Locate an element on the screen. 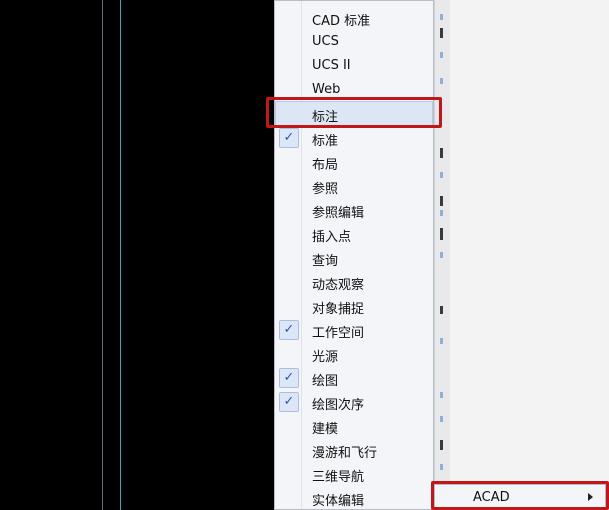 Image resolution: width=609 pixels, height=510 pixels. acad-menu-group: ACAD is located at coordinates (520, 497).